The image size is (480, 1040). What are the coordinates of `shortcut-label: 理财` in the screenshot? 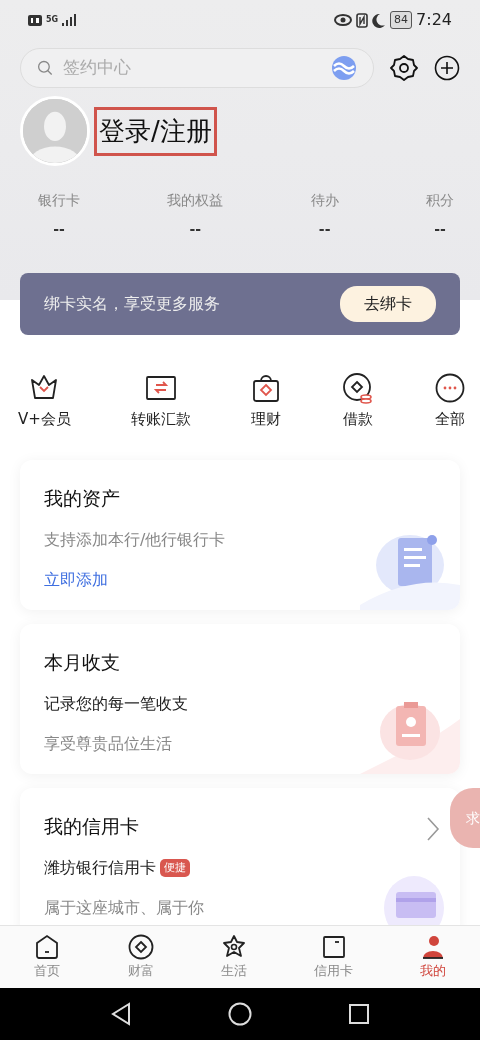 It's located at (266, 419).